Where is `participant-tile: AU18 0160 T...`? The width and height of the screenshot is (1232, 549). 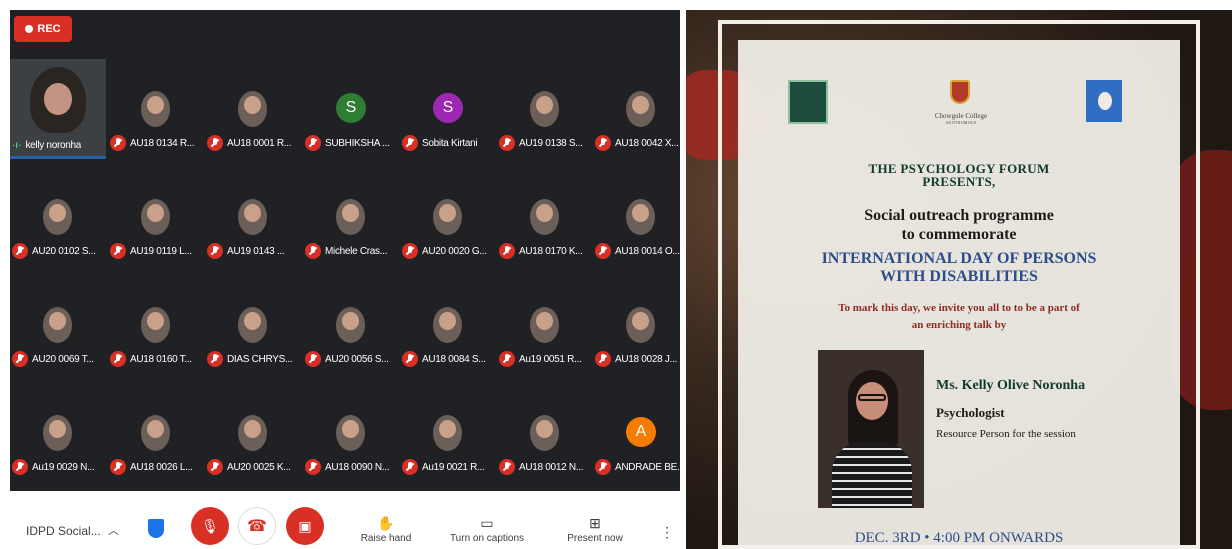
participant-tile: AU18 0160 T... is located at coordinates (156, 325).